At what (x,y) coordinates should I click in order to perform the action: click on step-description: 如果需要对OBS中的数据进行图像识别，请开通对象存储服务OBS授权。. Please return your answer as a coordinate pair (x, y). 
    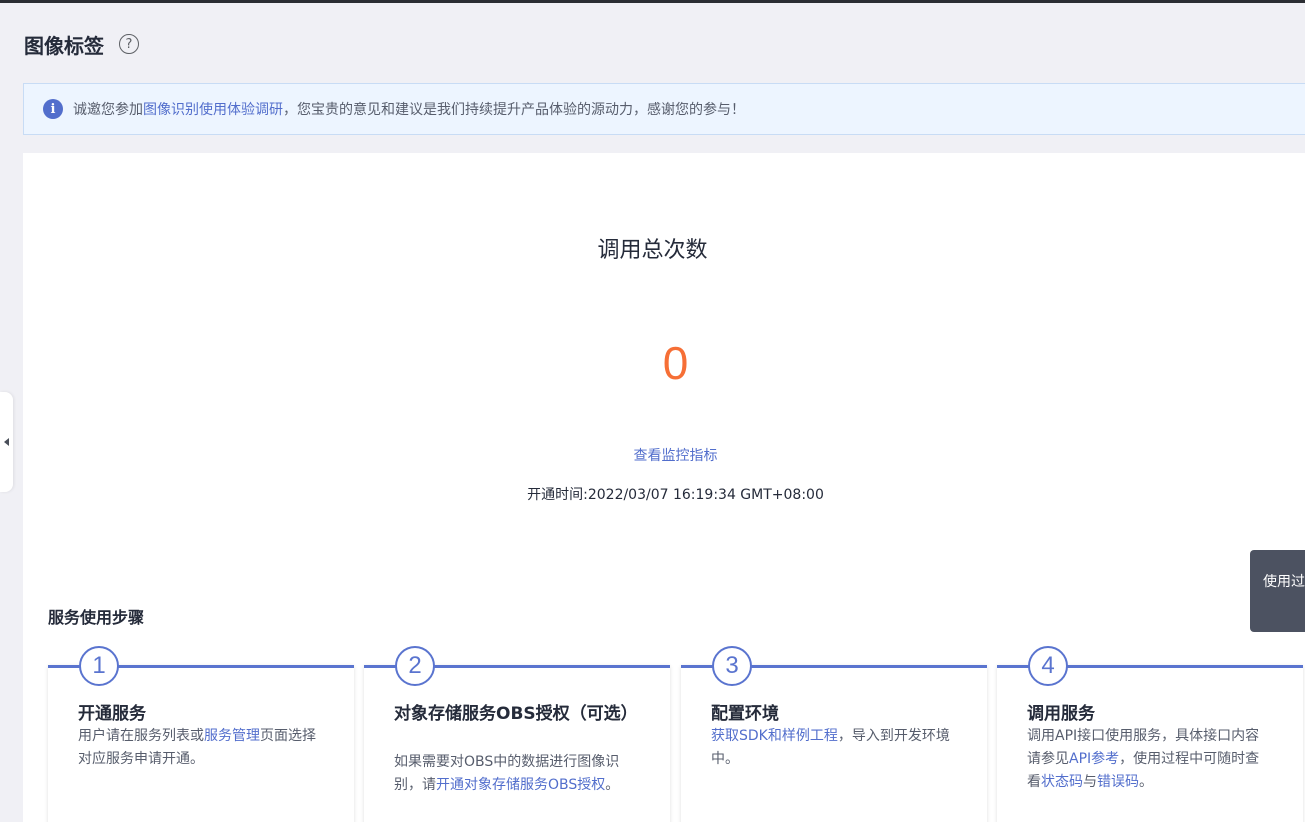
    Looking at the image, I should click on (516, 774).